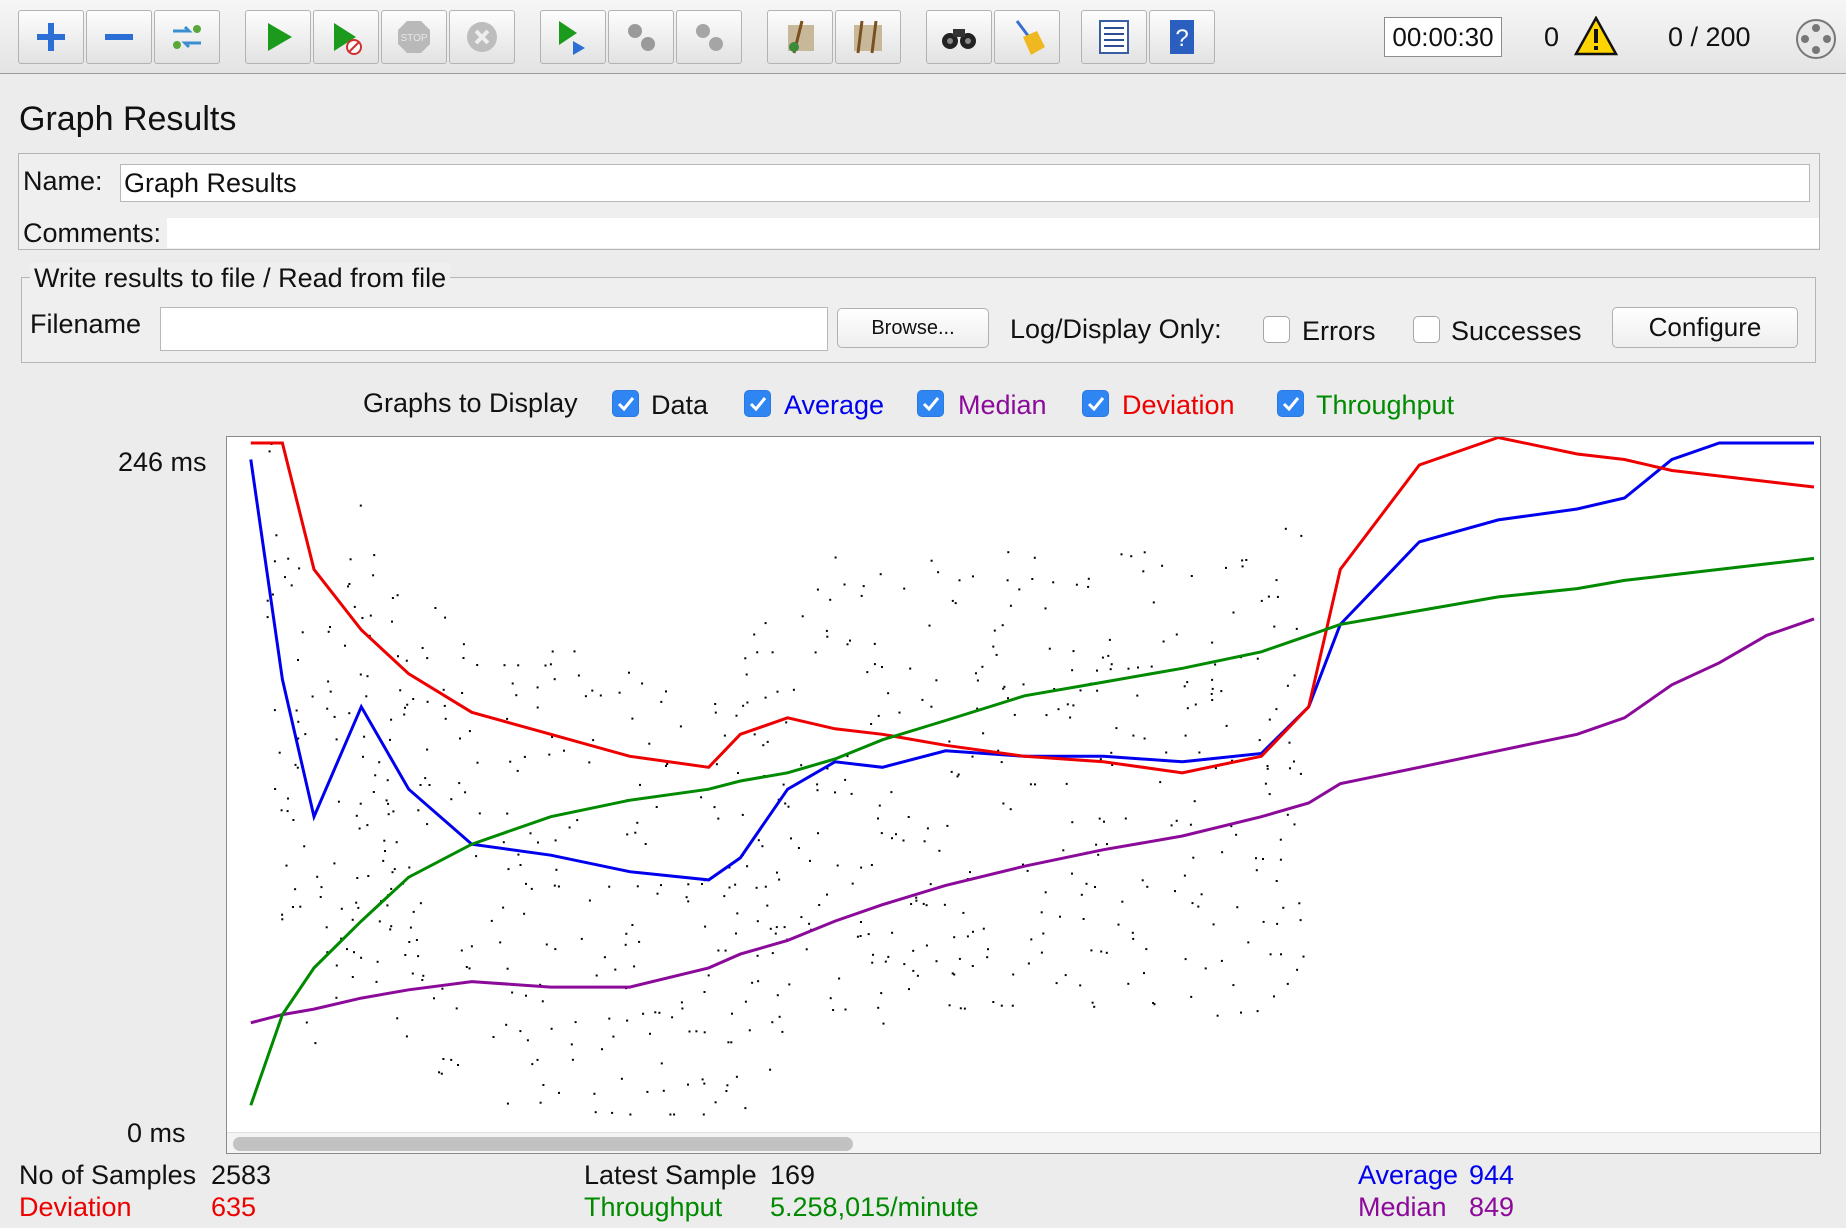 The width and height of the screenshot is (1846, 1228). I want to click on average-stat-value: 944, so click(1492, 1175).